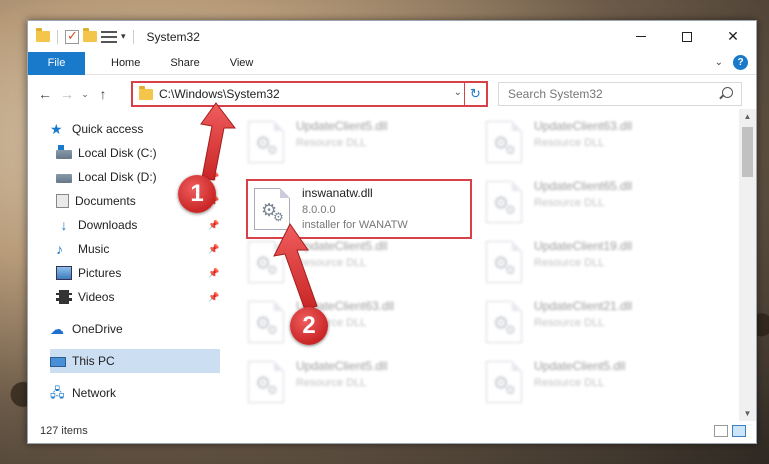 The width and height of the screenshot is (769, 464). I want to click on divider, so click(57, 36).